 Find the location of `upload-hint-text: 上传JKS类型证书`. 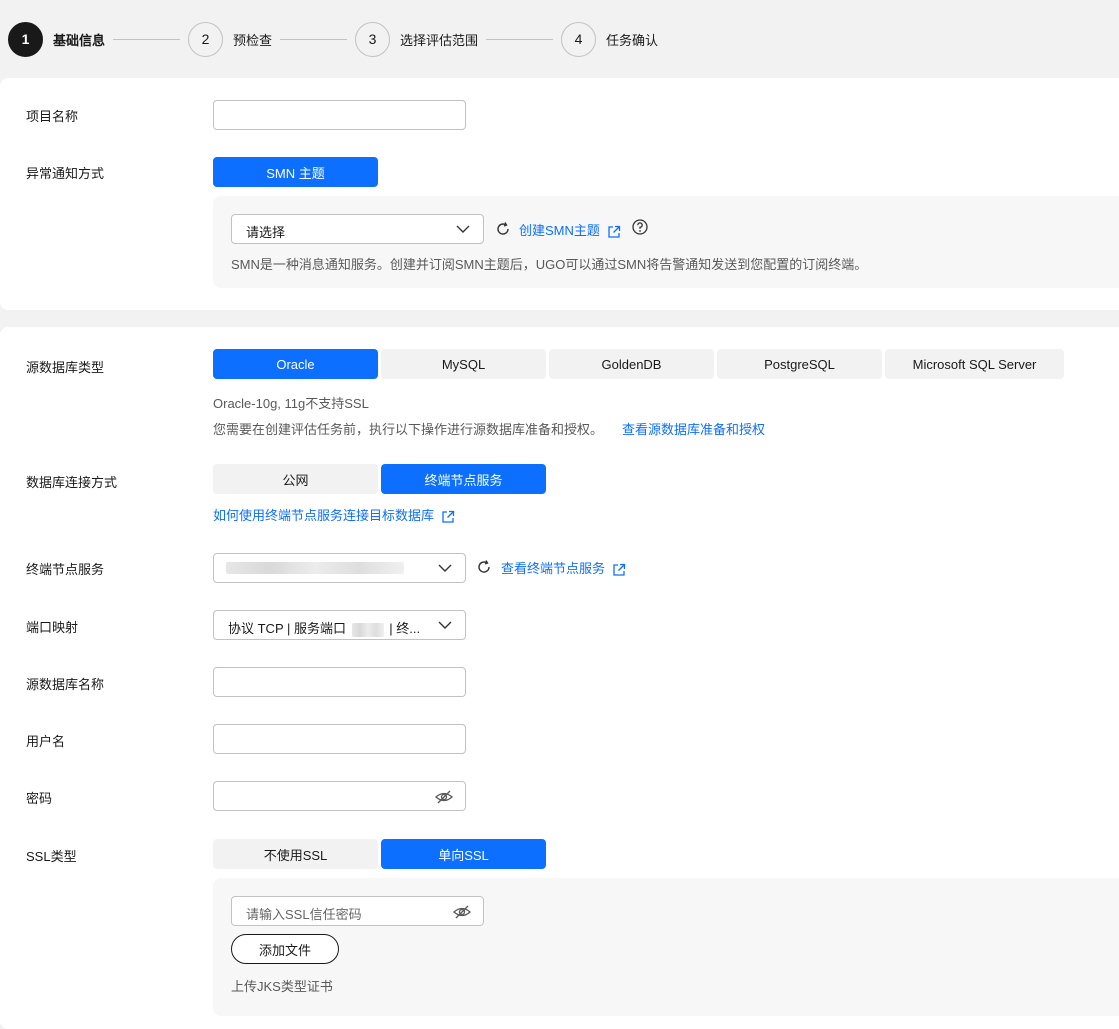

upload-hint-text: 上传JKS类型证书 is located at coordinates (282, 986).